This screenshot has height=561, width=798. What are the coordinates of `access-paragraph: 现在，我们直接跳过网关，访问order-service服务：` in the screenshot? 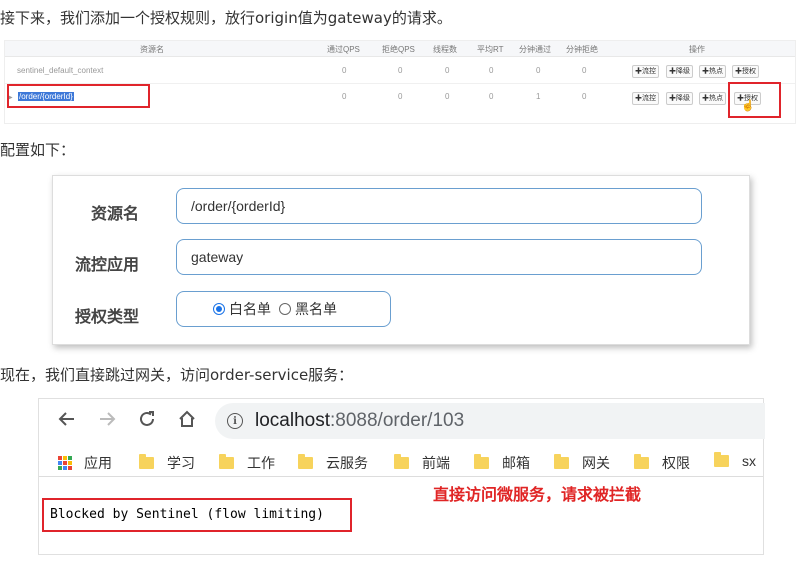 It's located at (177, 375).